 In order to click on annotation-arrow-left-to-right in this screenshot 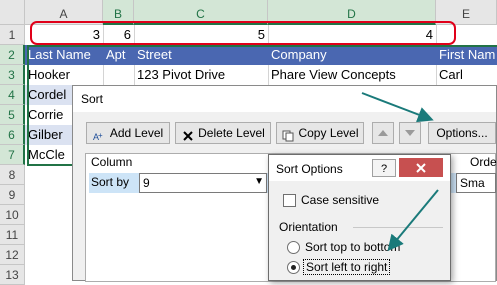, I will do `click(413, 220)`.